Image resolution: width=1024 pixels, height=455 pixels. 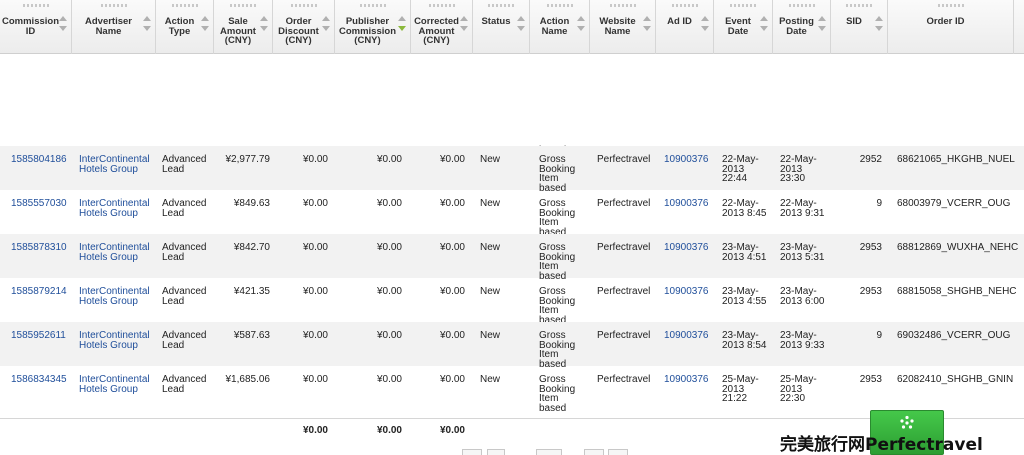 What do you see at coordinates (114, 27) in the screenshot?
I see `column-header-advertiser-name: Advertiser Name` at bounding box center [114, 27].